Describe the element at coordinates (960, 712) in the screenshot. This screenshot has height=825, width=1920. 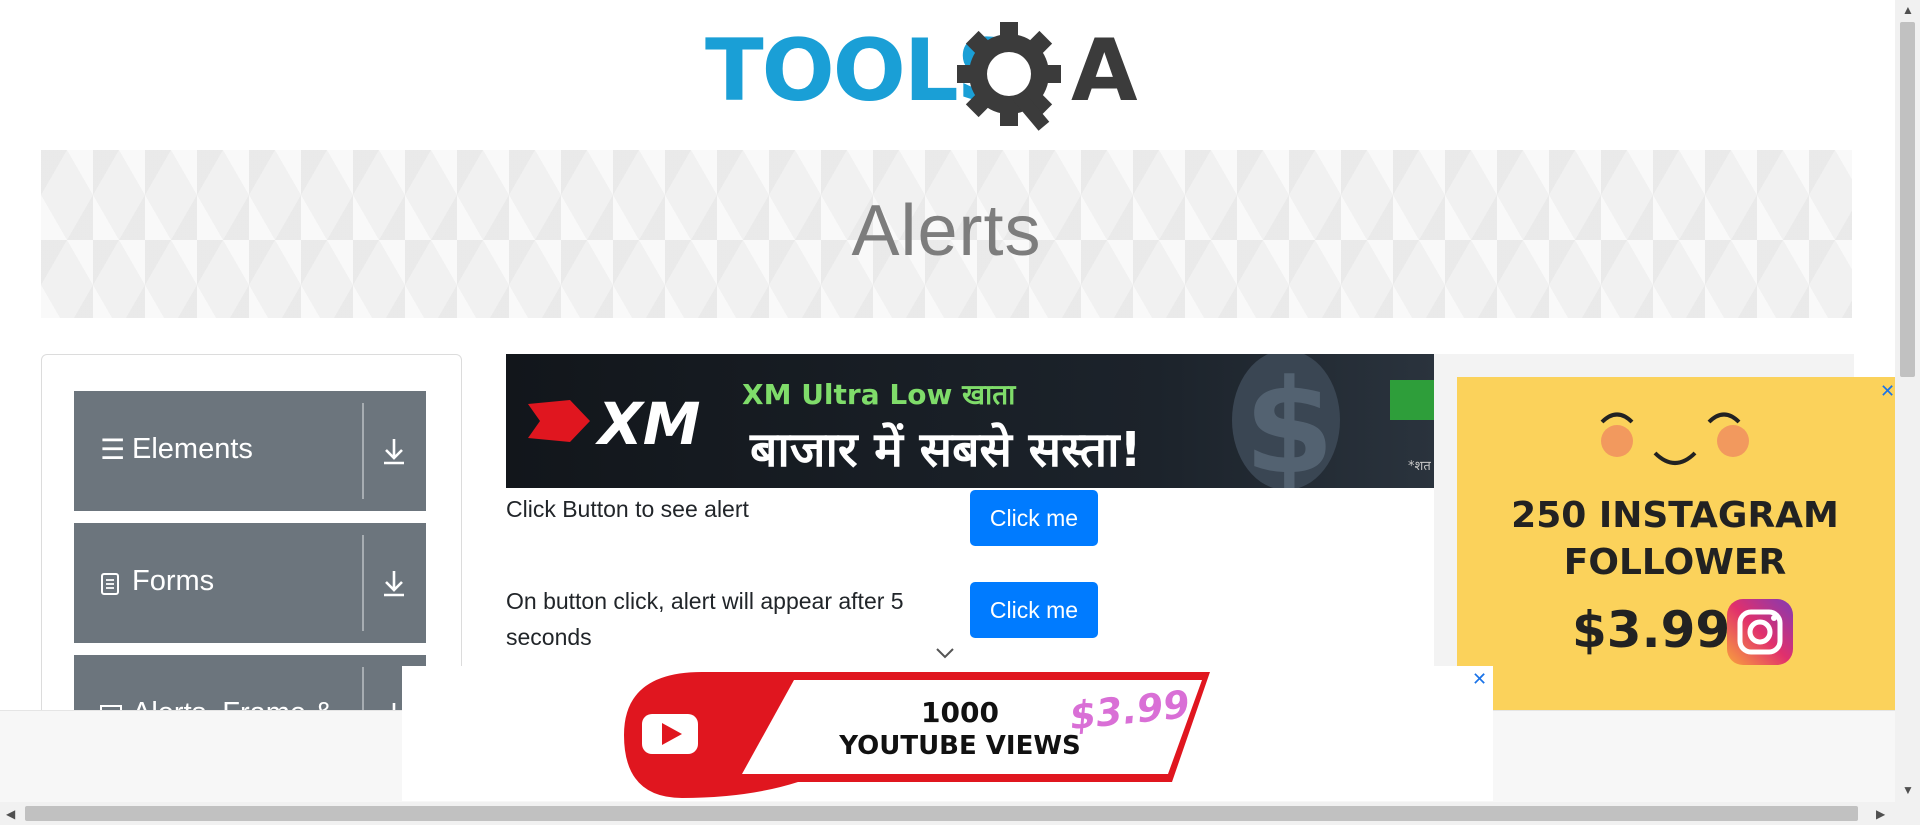
I see `ad-bottom-line1: 1000` at that location.